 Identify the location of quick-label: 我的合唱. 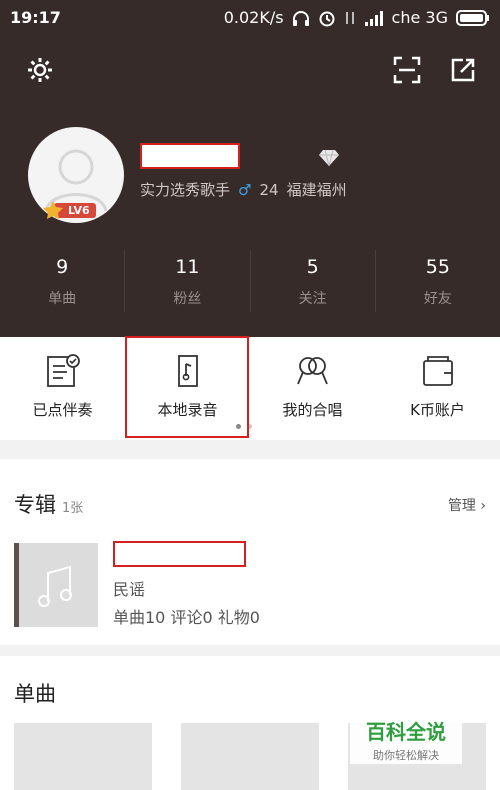
(312, 410).